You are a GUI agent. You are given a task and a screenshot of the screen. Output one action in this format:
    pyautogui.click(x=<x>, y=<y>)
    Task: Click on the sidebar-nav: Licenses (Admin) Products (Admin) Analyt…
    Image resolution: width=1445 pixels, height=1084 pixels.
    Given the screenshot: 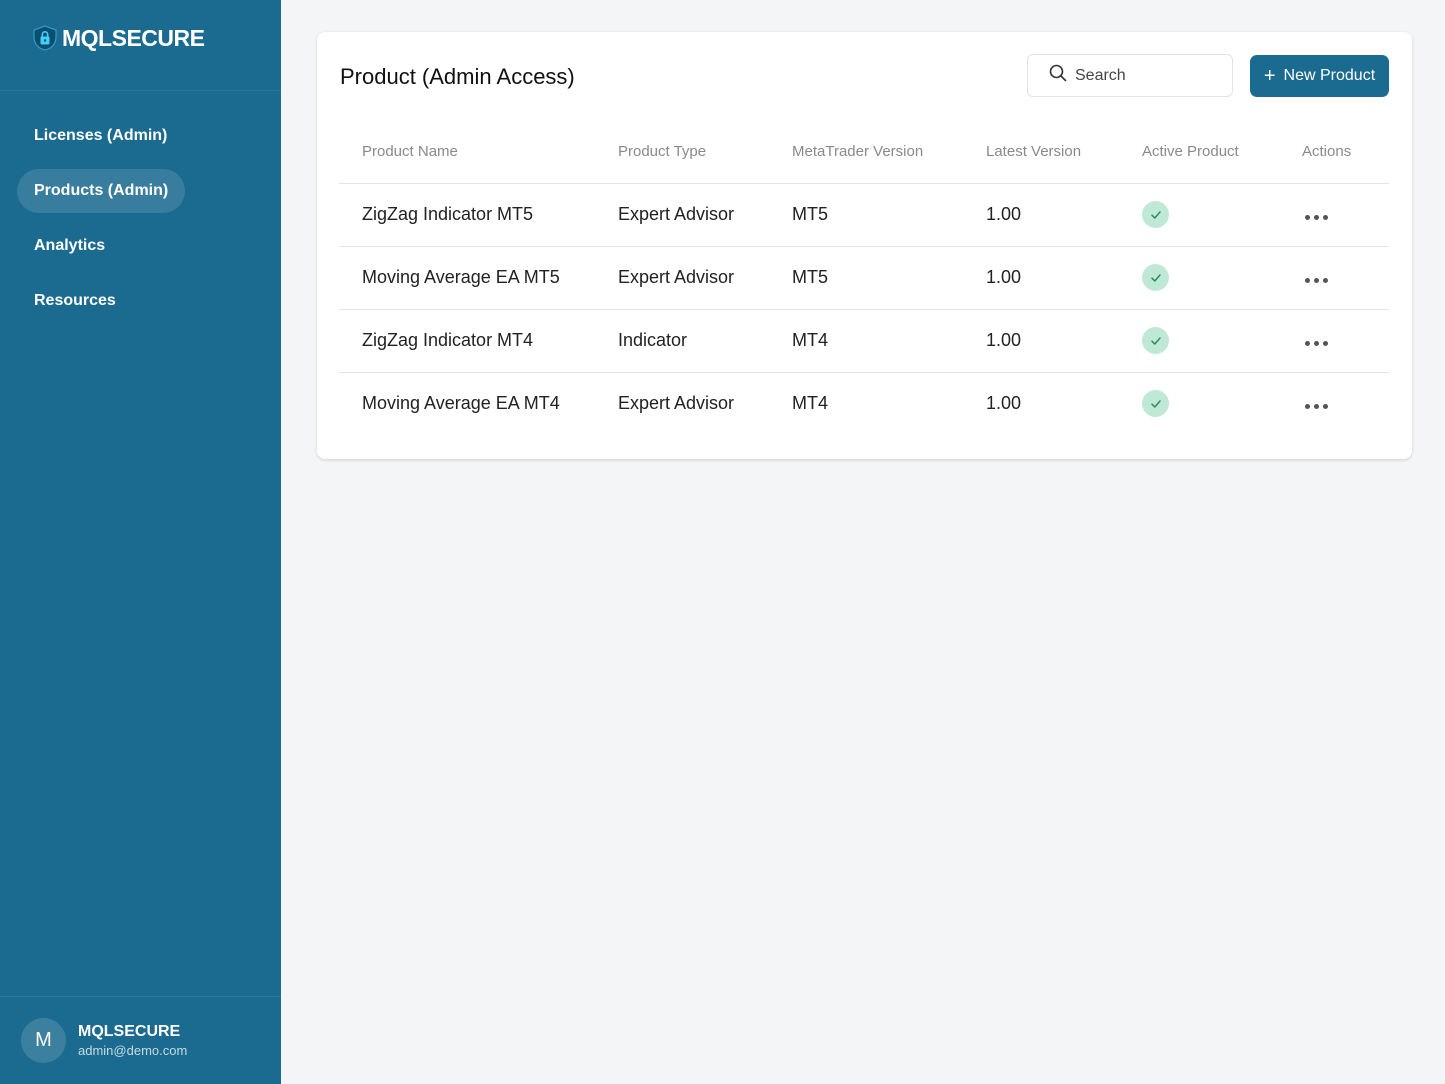 What is the action you would take?
    pyautogui.click(x=140, y=212)
    